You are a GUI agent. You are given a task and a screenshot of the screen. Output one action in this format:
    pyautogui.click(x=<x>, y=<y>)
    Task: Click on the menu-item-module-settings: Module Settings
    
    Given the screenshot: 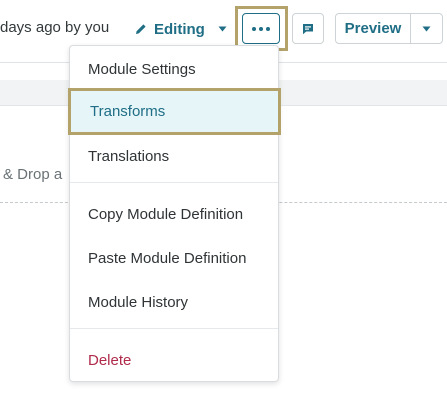 What is the action you would take?
    pyautogui.click(x=174, y=69)
    